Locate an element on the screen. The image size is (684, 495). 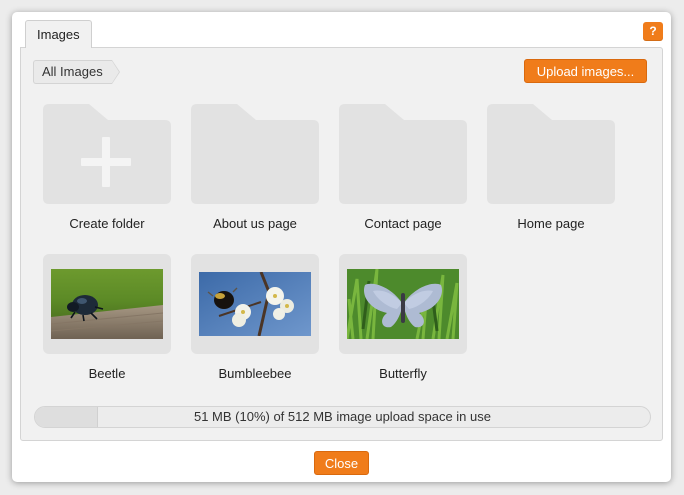
folder-label: Contact page is located at coordinates (403, 223).